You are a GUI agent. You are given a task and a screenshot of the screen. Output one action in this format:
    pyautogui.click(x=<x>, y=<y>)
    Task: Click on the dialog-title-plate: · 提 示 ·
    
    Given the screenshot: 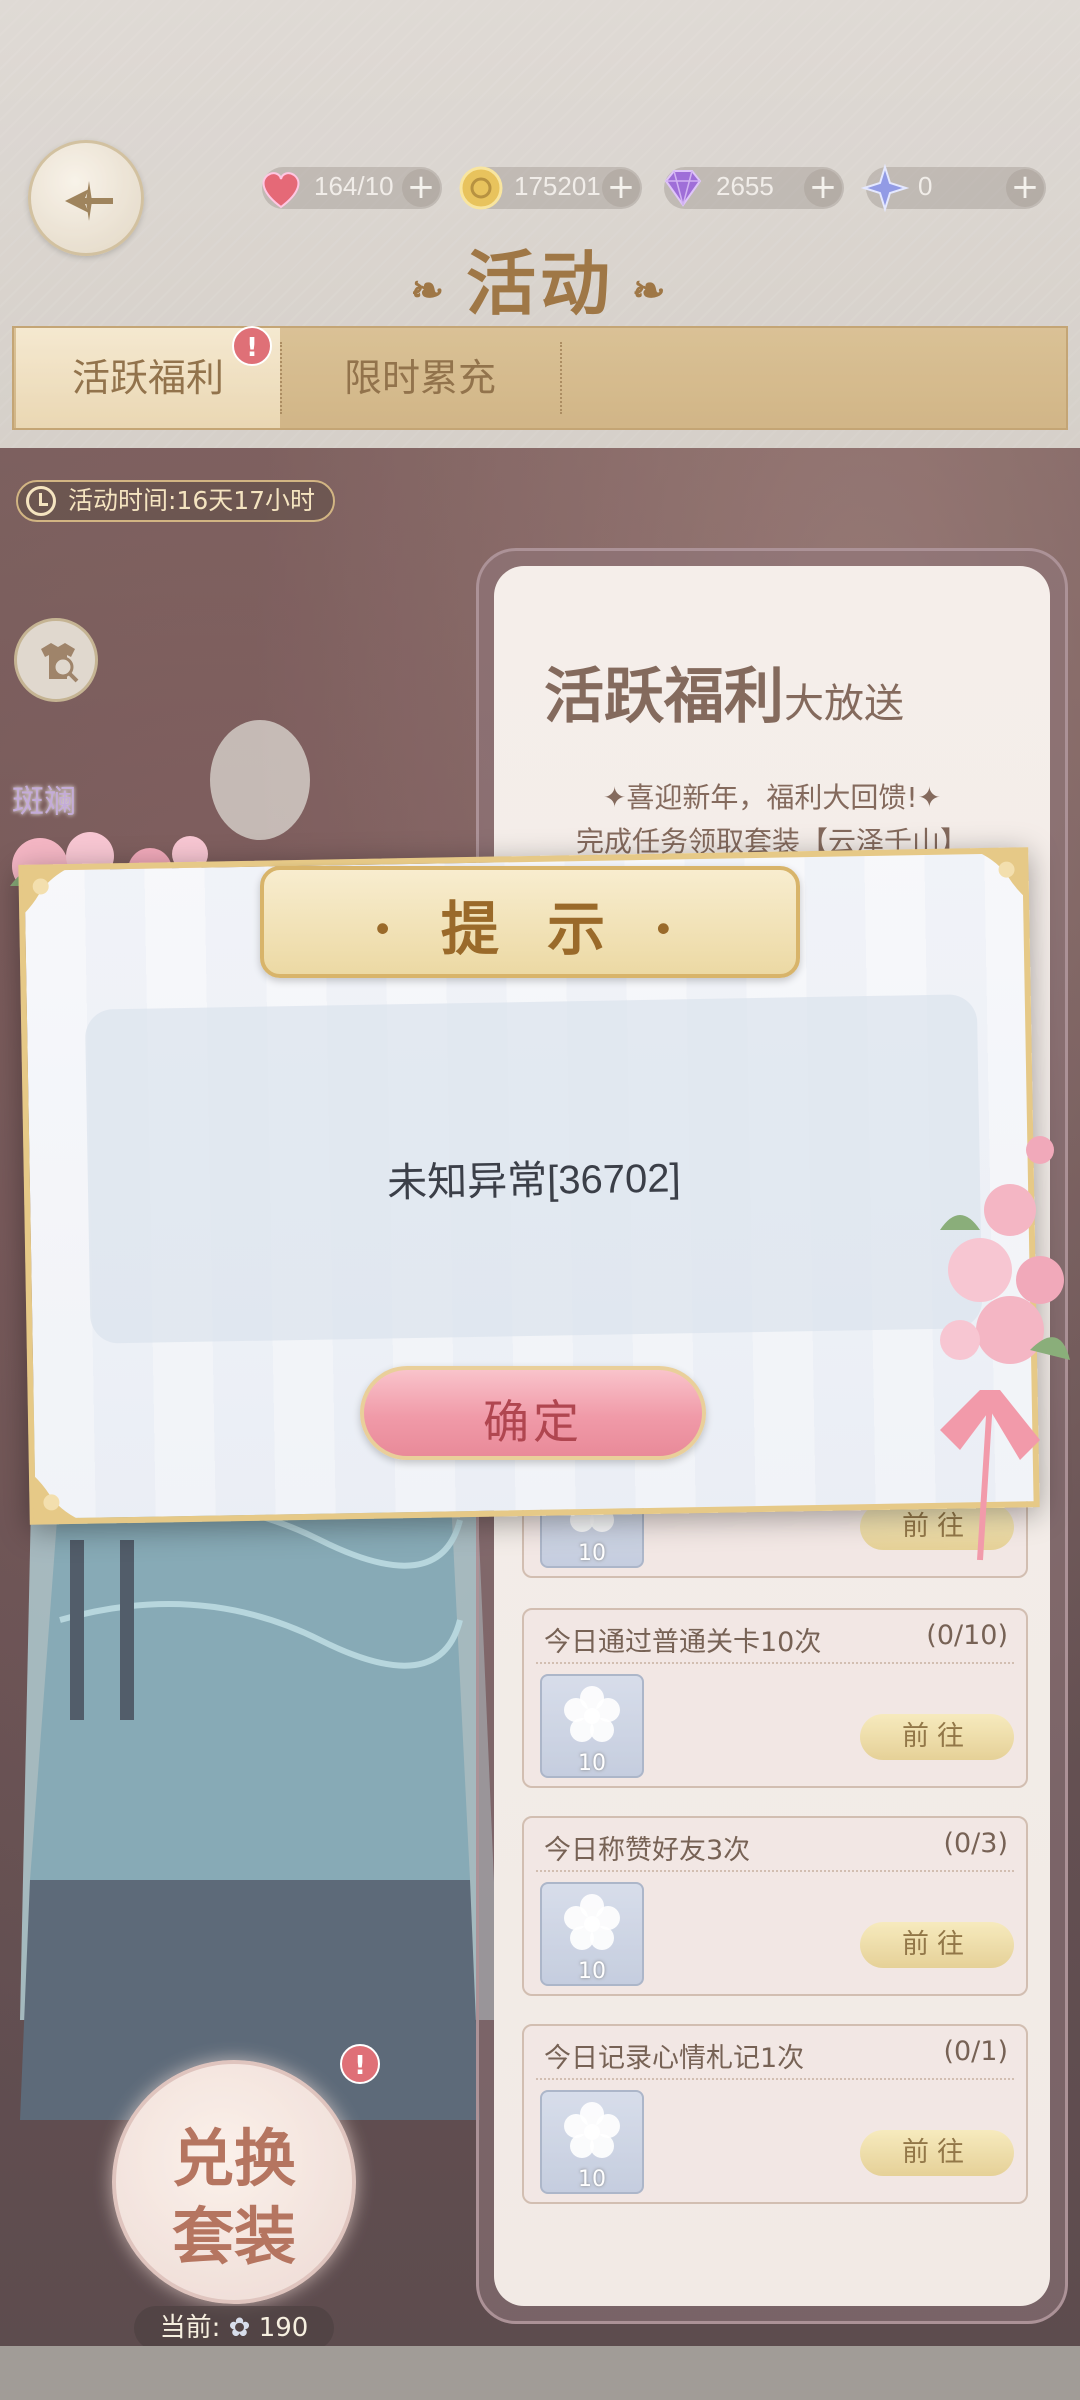 What is the action you would take?
    pyautogui.click(x=530, y=922)
    